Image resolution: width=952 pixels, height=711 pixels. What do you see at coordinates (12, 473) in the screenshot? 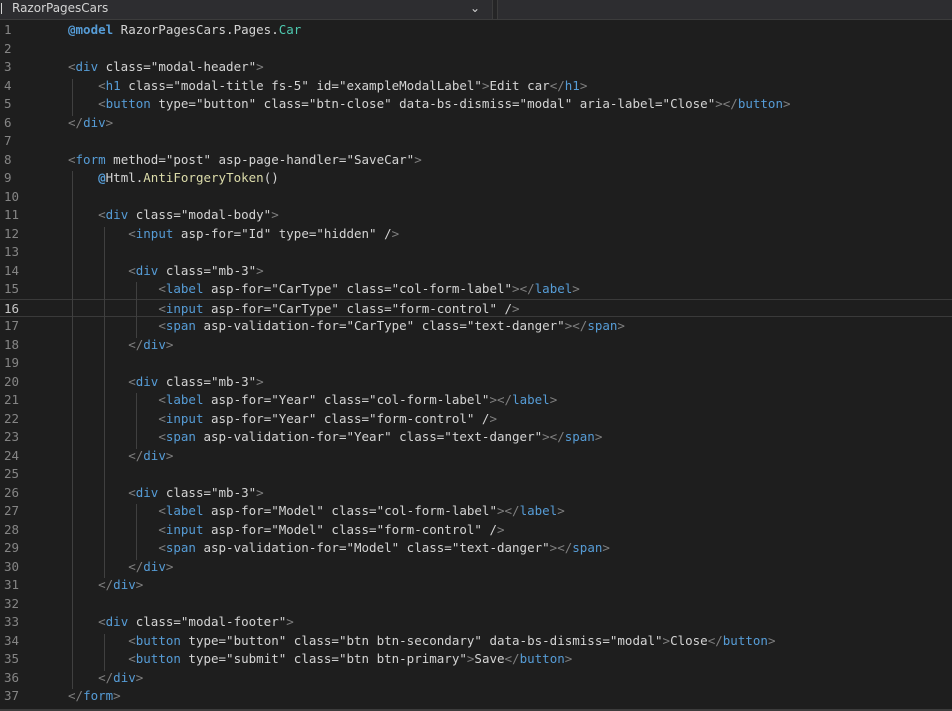
I see `line-number: 25` at bounding box center [12, 473].